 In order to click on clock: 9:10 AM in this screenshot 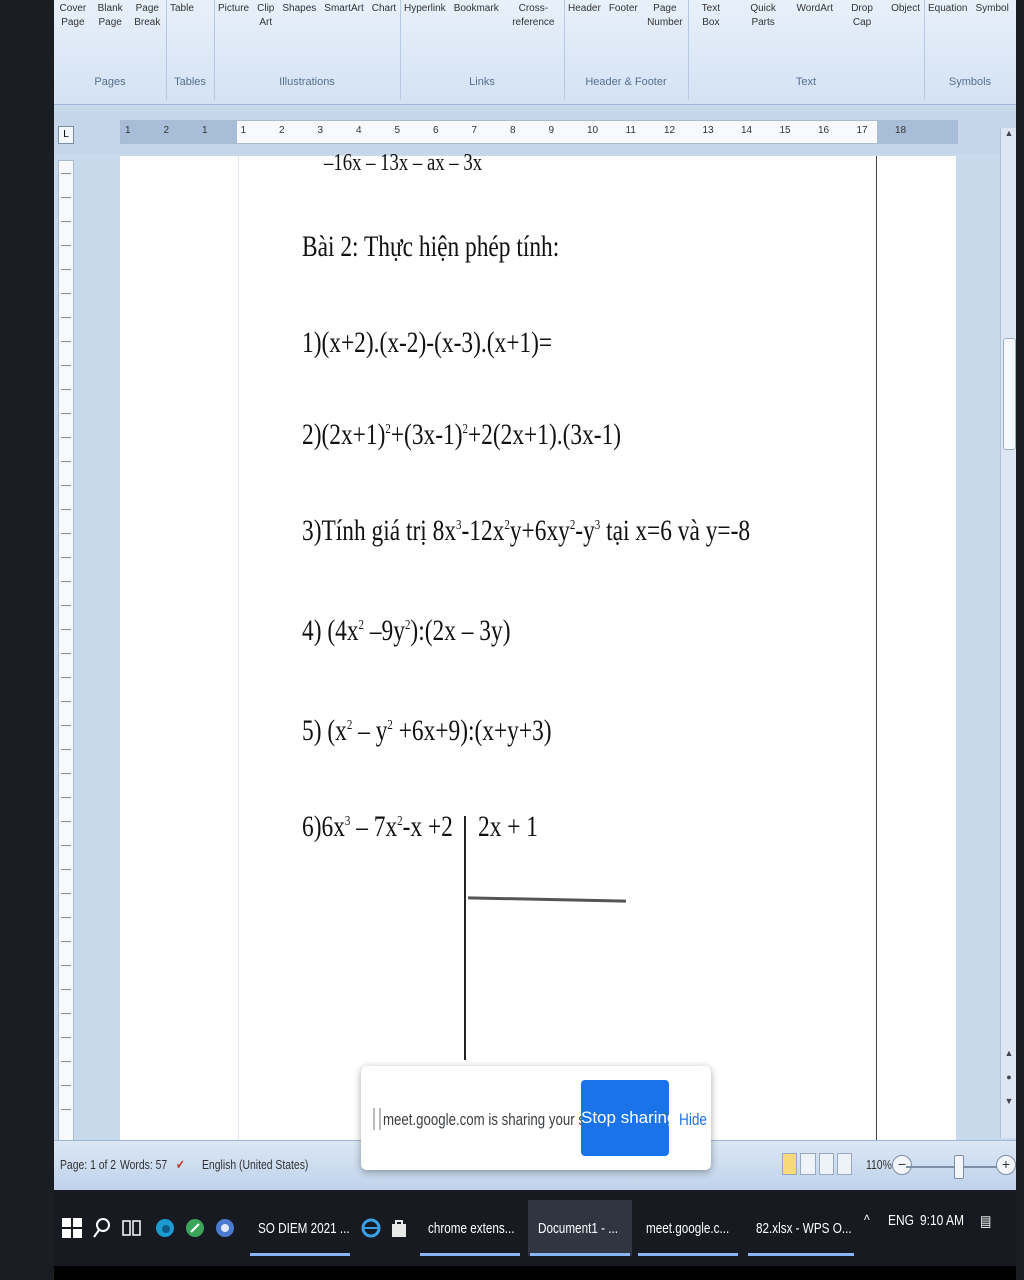, I will do `click(942, 1220)`.